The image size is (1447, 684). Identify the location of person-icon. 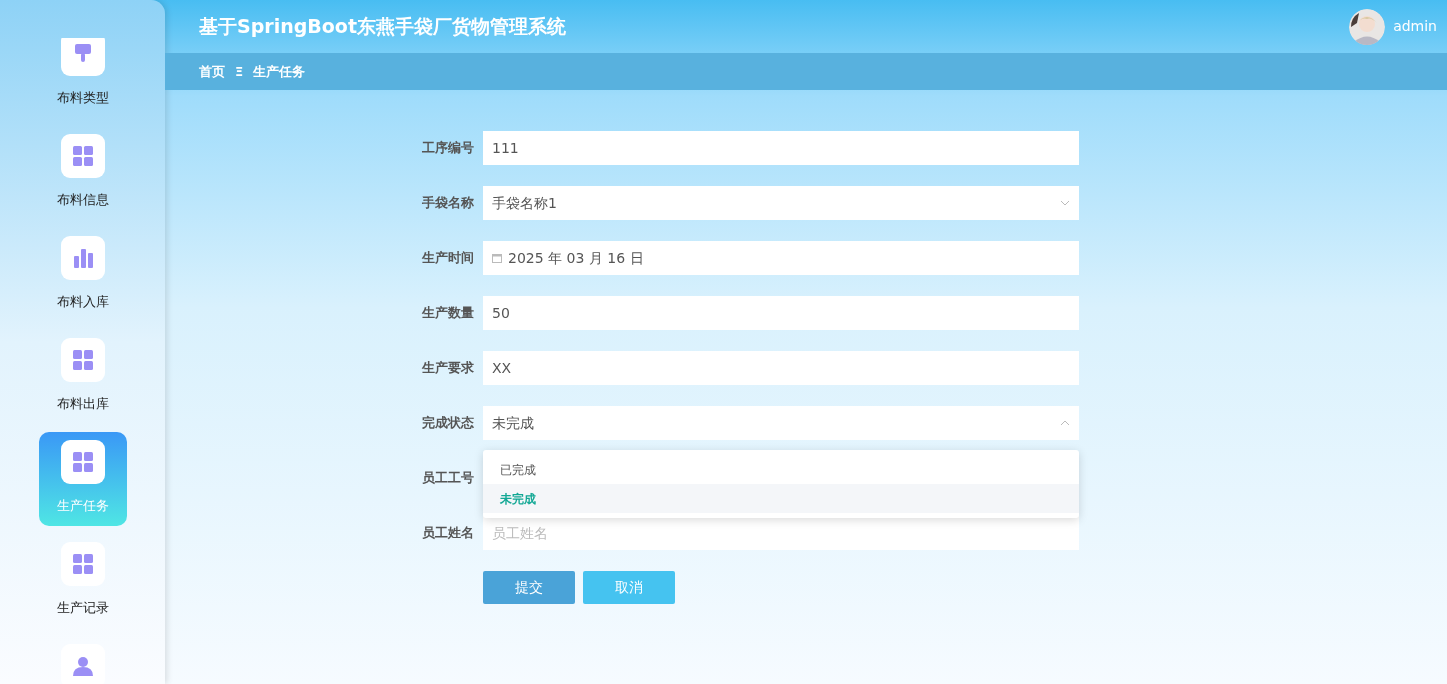
(82, 666).